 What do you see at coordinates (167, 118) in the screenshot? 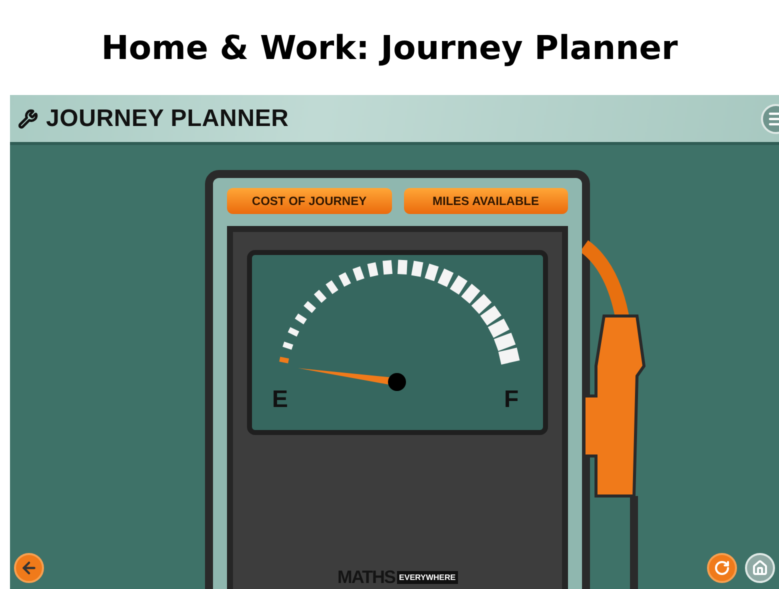
I see `app-title: JOURNEY PLANNER` at bounding box center [167, 118].